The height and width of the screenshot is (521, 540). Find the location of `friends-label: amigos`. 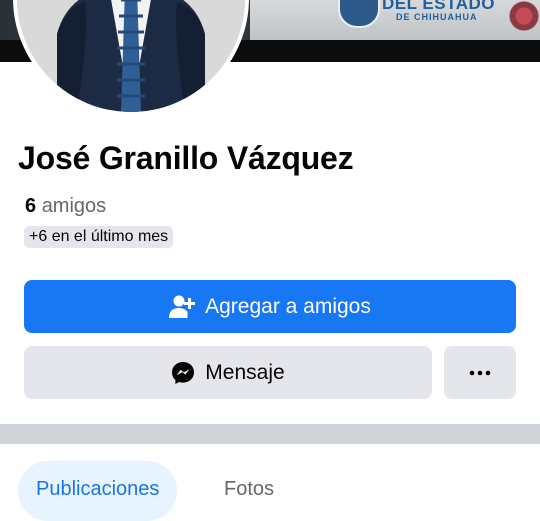

friends-label: amigos is located at coordinates (74, 206).